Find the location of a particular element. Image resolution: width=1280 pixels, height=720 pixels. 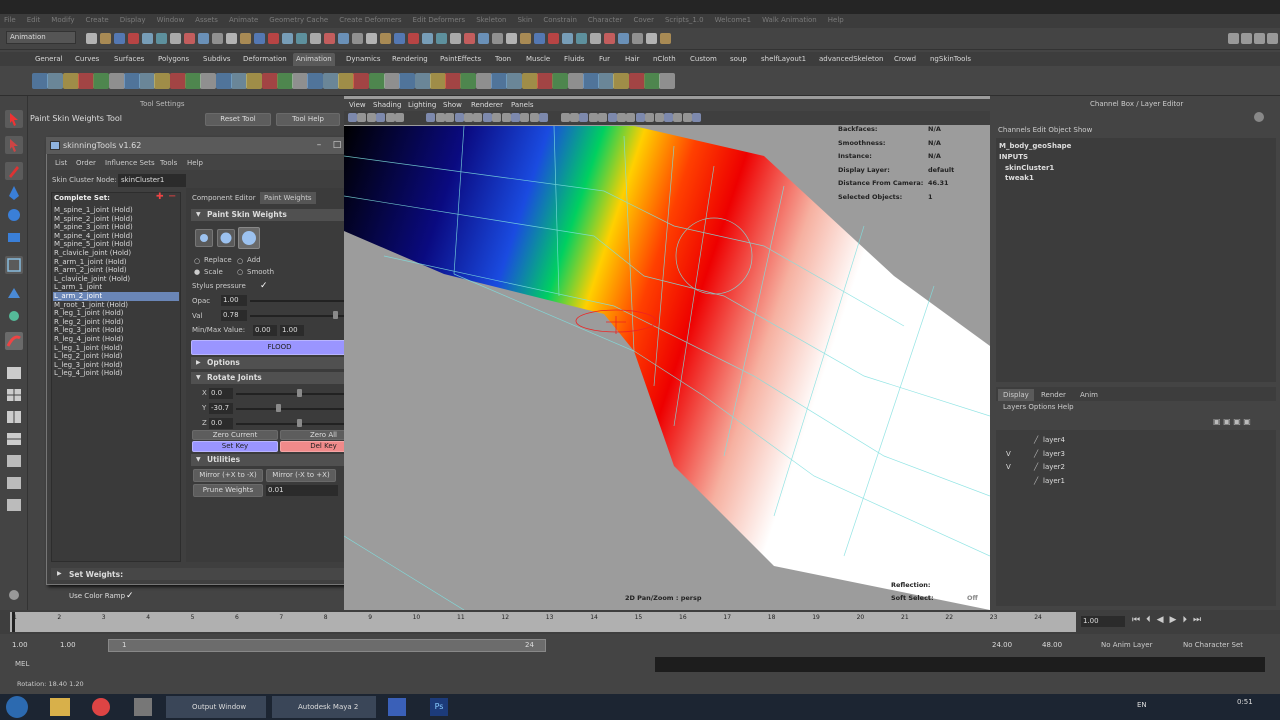

tab-display: Display is located at coordinates (1016, 395).